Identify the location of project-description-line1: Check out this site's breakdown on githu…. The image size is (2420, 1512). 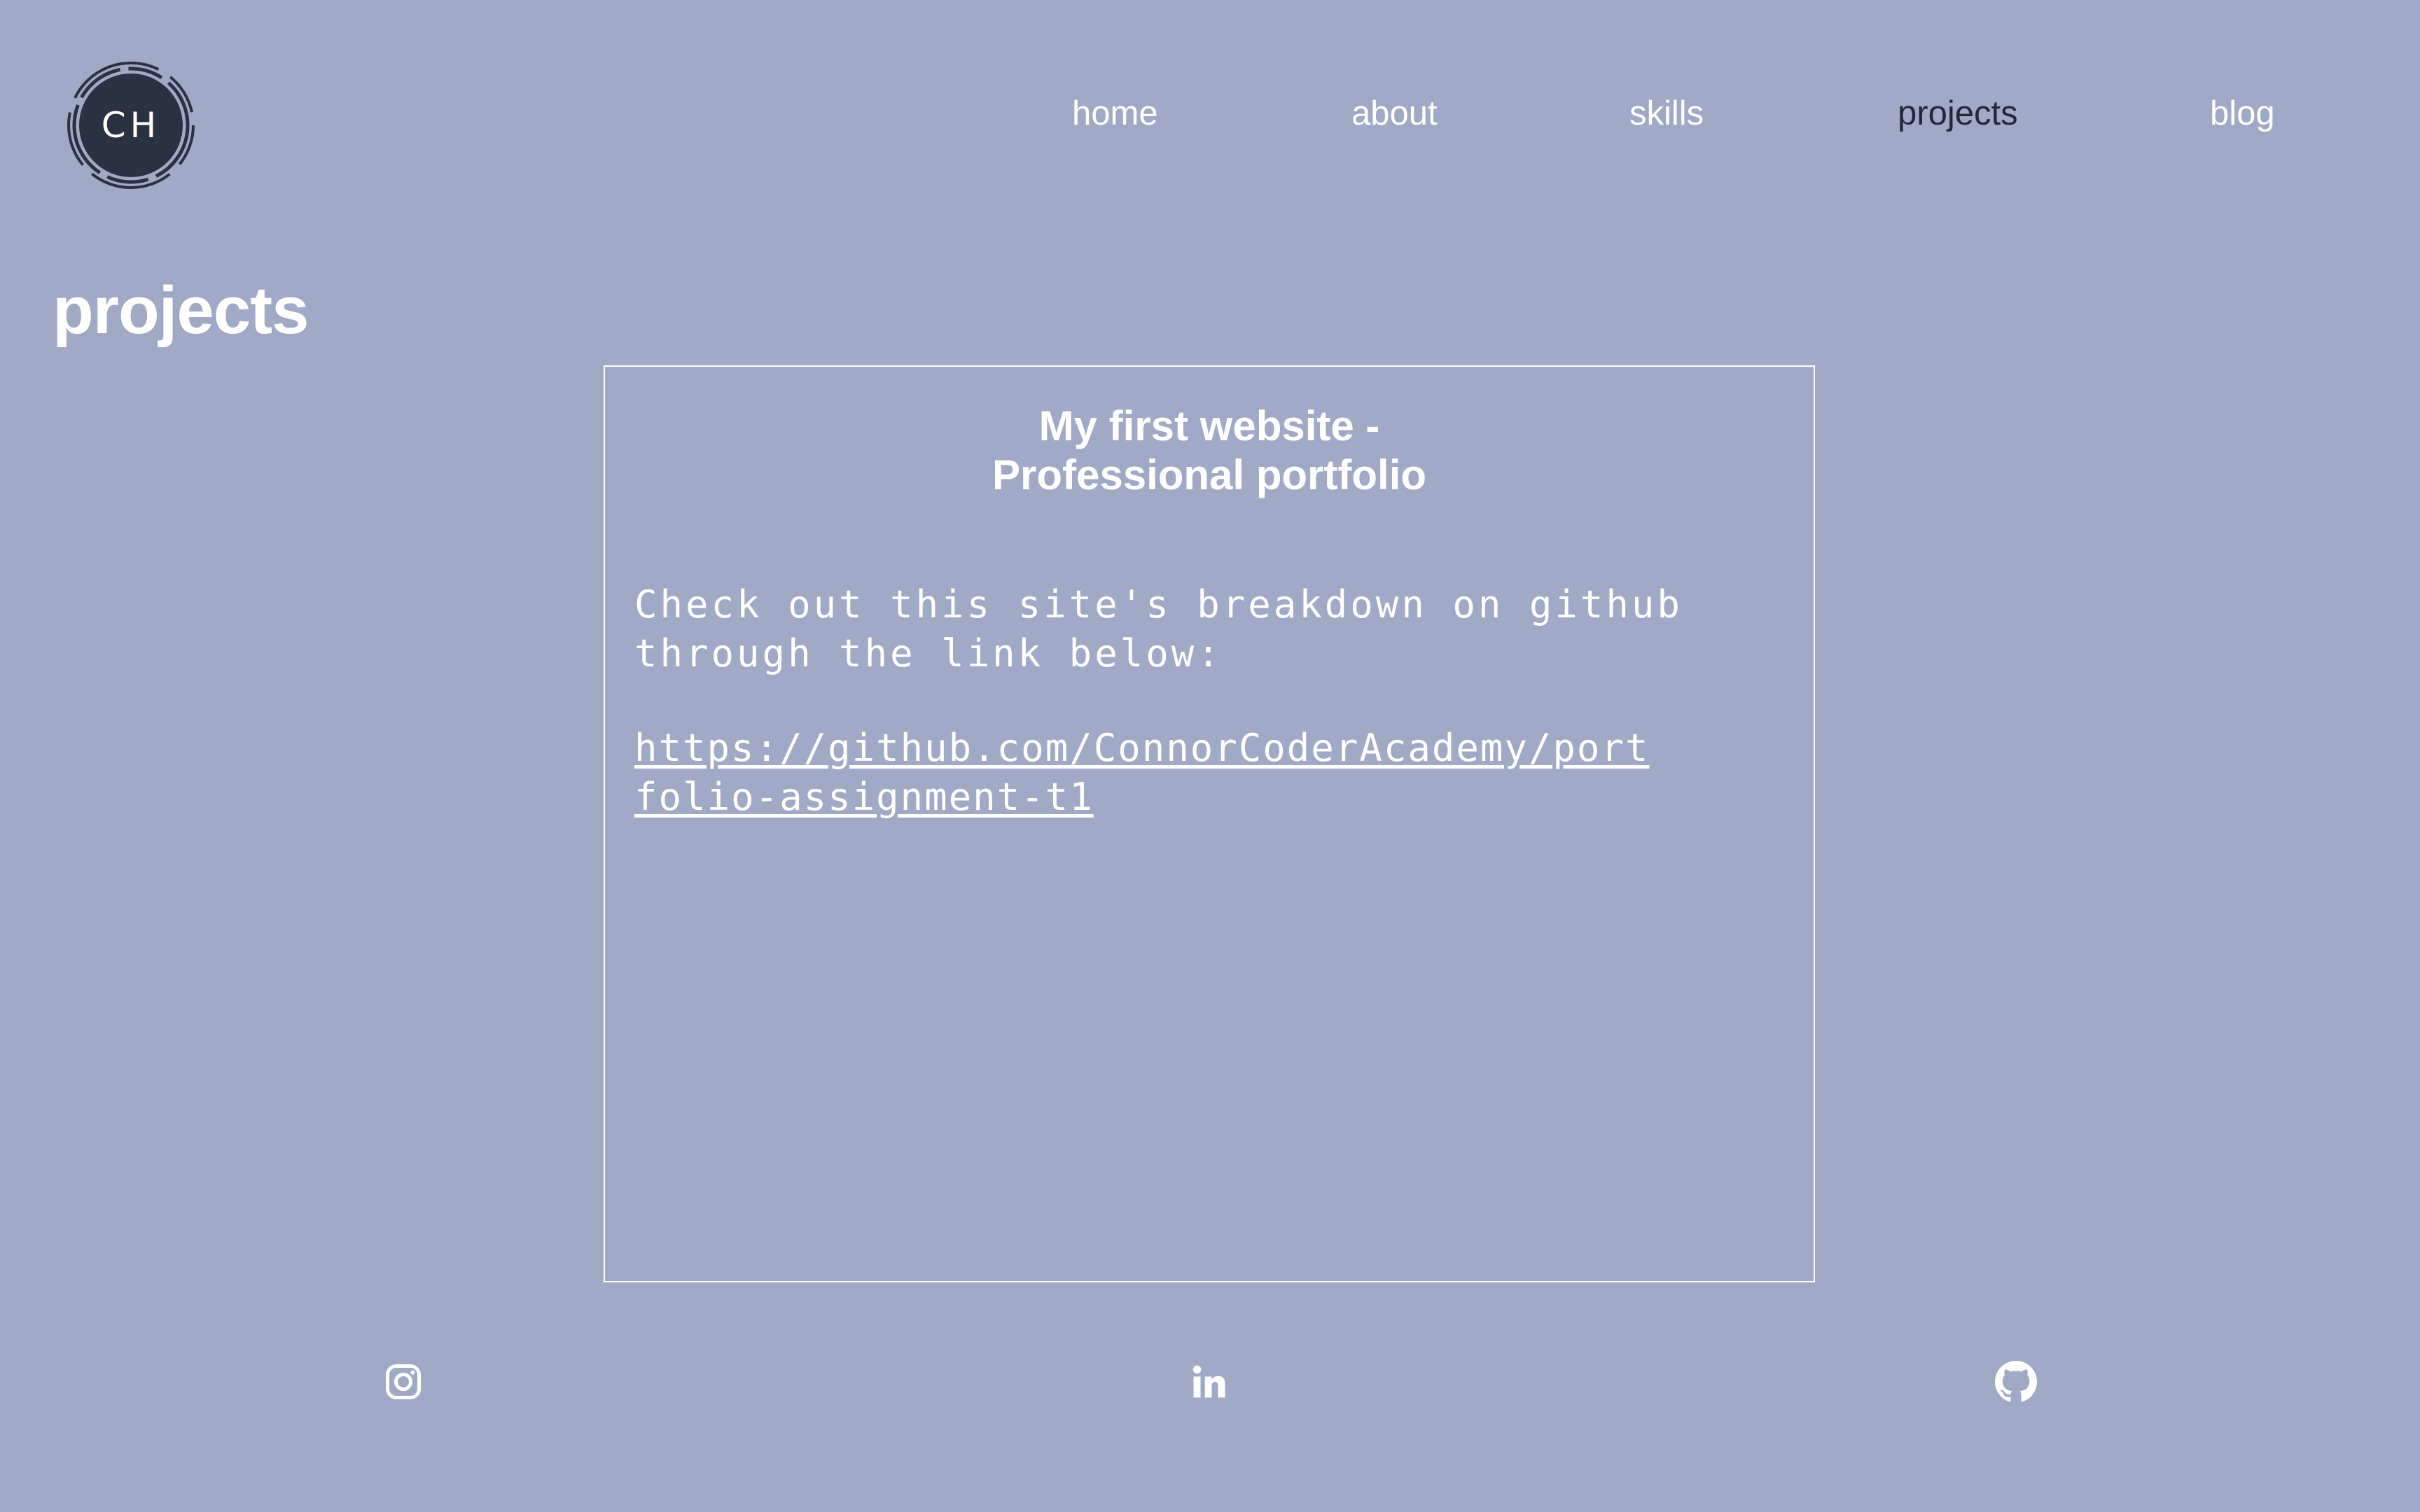
(1158, 604).